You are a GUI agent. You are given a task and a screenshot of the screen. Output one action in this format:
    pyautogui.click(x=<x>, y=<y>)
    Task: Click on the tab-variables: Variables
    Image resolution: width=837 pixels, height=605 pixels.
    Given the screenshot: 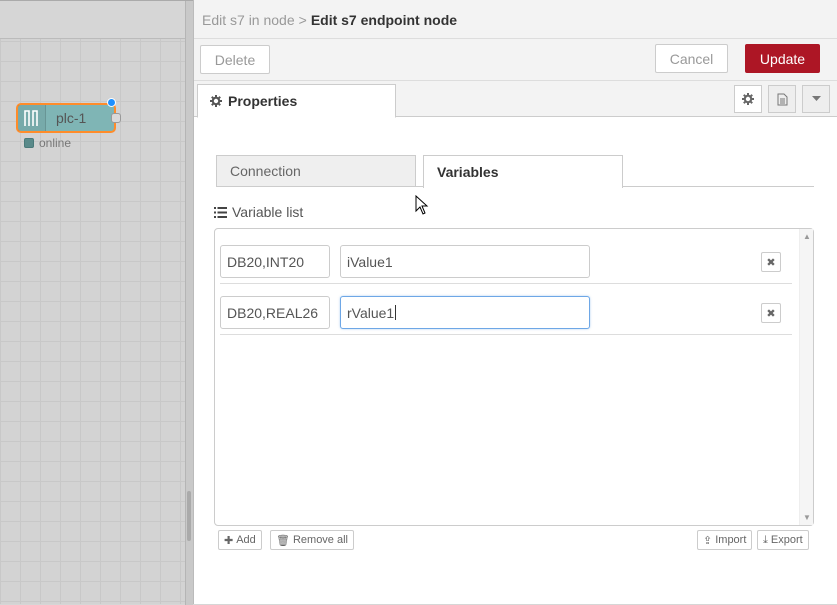 What is the action you would take?
    pyautogui.click(x=523, y=171)
    